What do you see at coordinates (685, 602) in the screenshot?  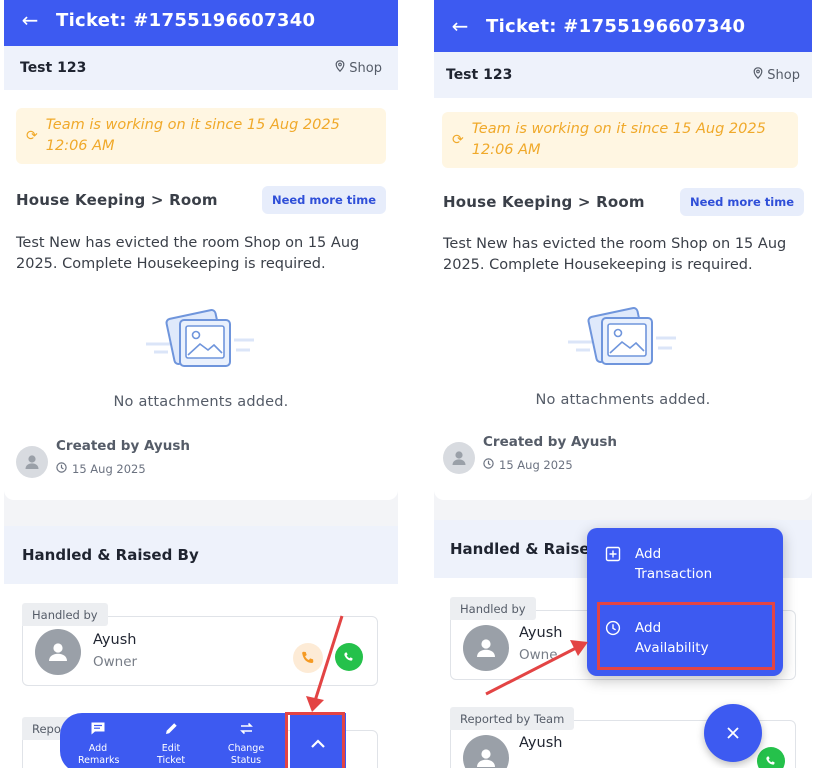 I see `fab-menu-popup: Add Transaction Add Availability` at bounding box center [685, 602].